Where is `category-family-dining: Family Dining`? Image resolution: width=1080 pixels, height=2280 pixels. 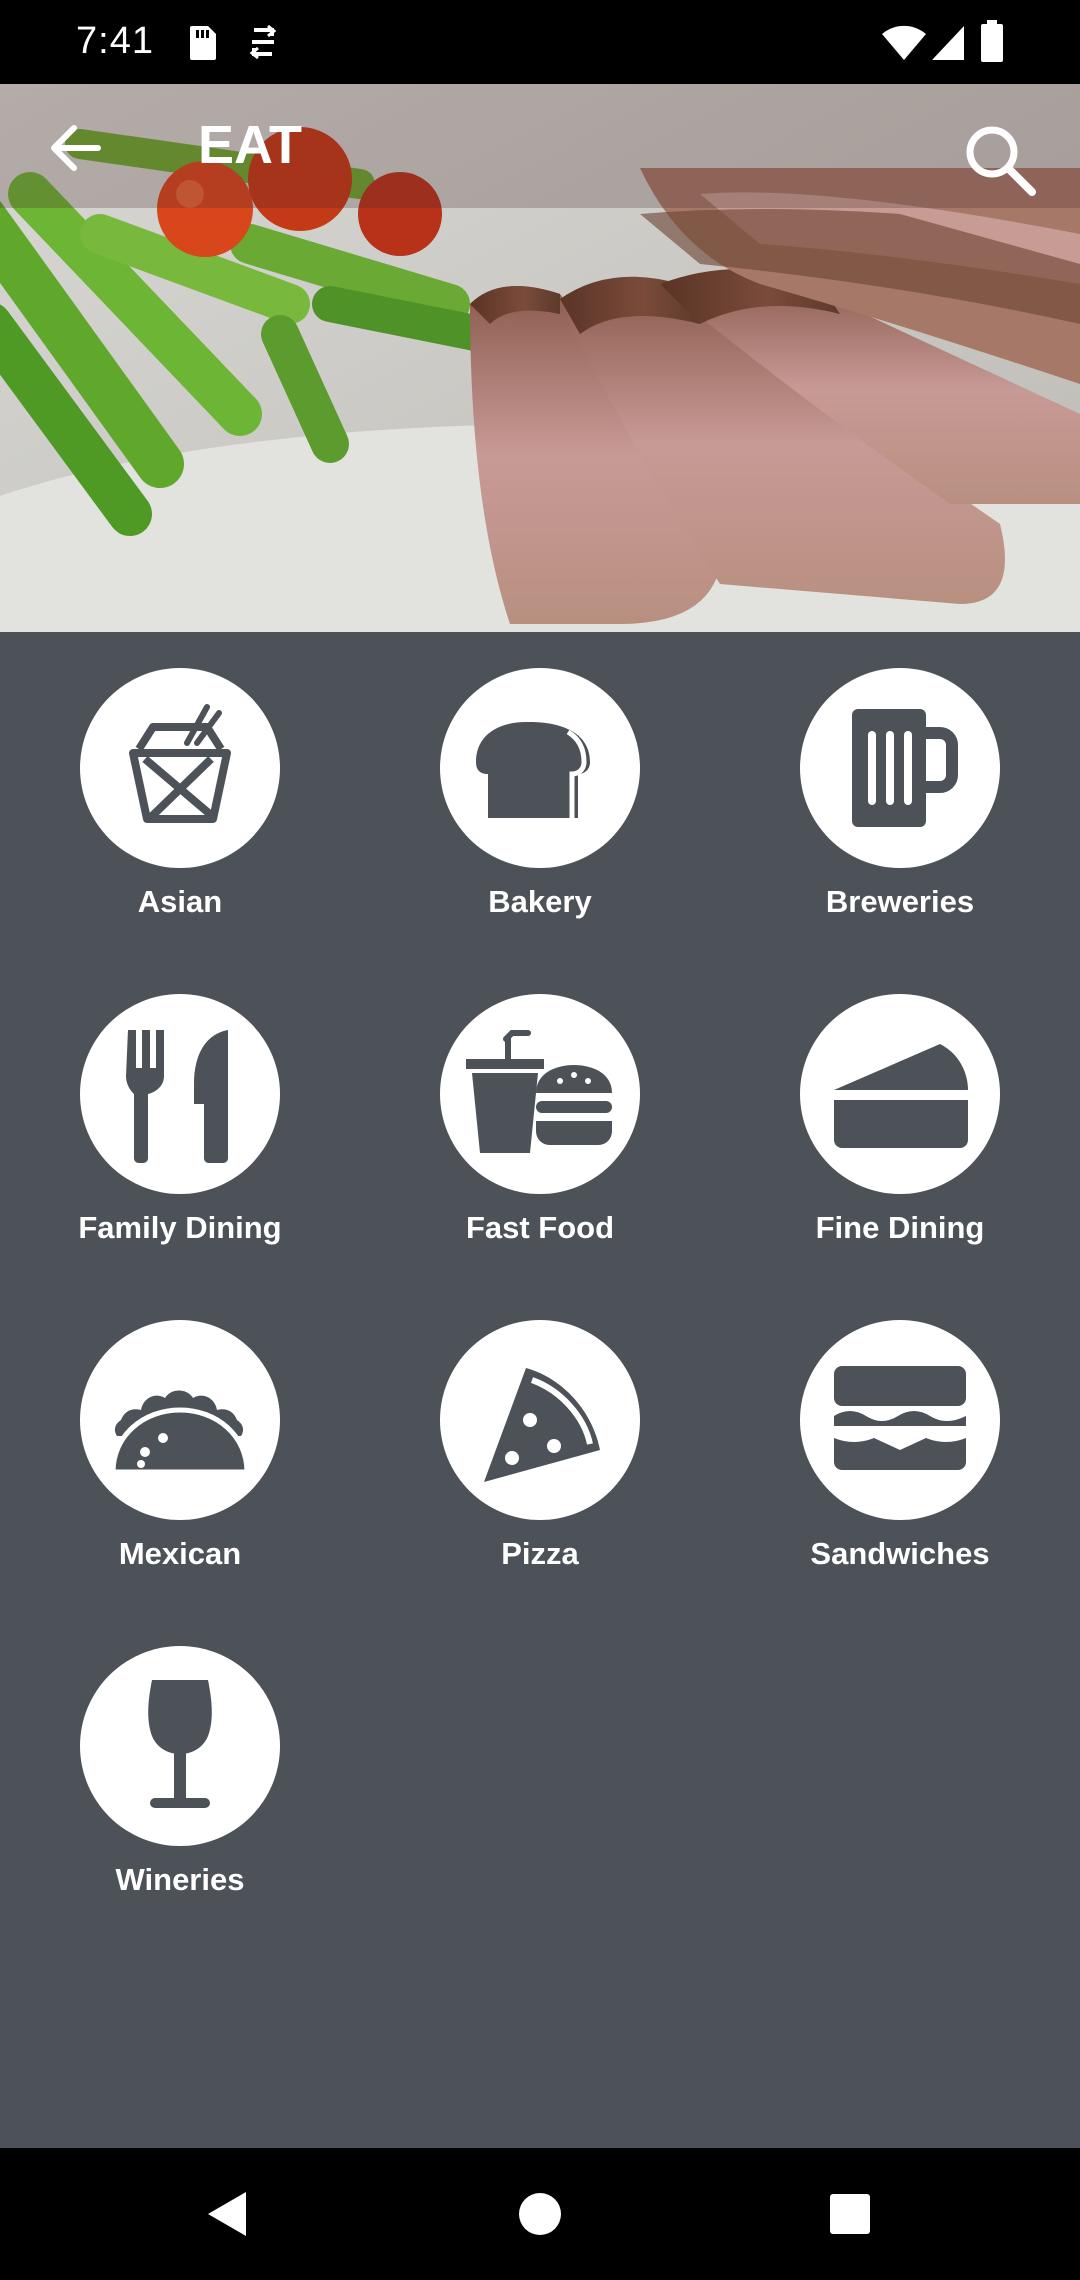
category-family-dining: Family Dining is located at coordinates (180, 1103).